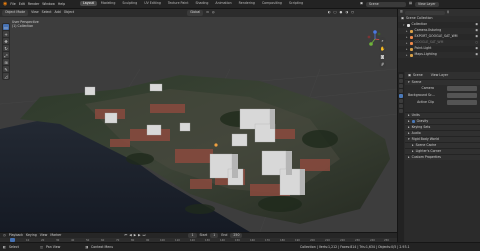 Image resolution: width=480 pixels, height=251 pixels. What do you see at coordinates (125, 235) in the screenshot?
I see `jump-start-icon: ⏮` at bounding box center [125, 235].